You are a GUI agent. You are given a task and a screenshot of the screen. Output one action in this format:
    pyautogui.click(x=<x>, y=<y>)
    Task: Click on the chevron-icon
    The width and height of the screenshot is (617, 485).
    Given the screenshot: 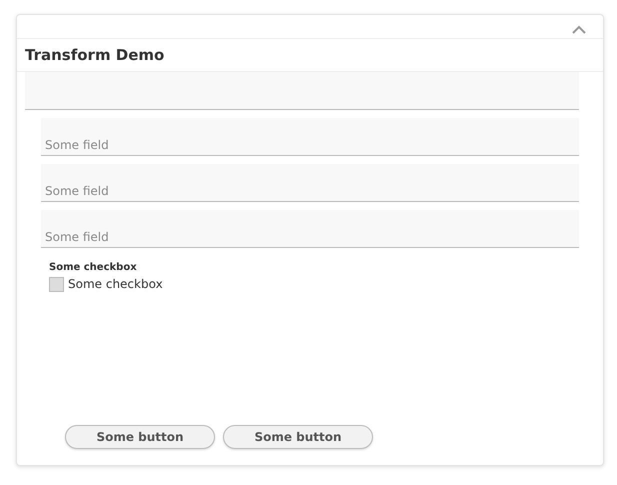 What is the action you would take?
    pyautogui.click(x=579, y=29)
    